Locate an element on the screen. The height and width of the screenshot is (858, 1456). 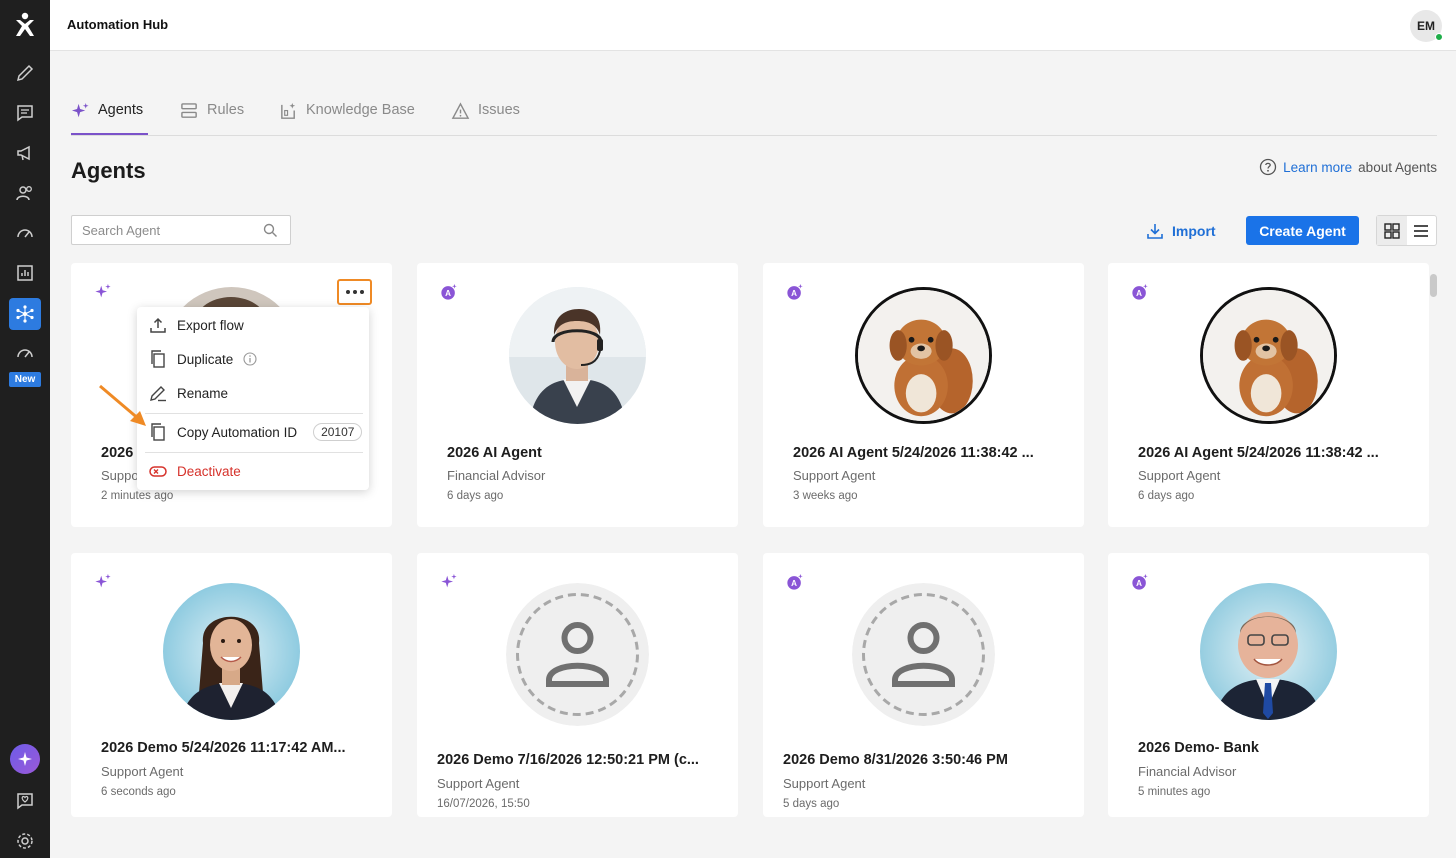
menu-item-copy-automation-id: Copy Automation ID 20107 is located at coordinates (253, 432).